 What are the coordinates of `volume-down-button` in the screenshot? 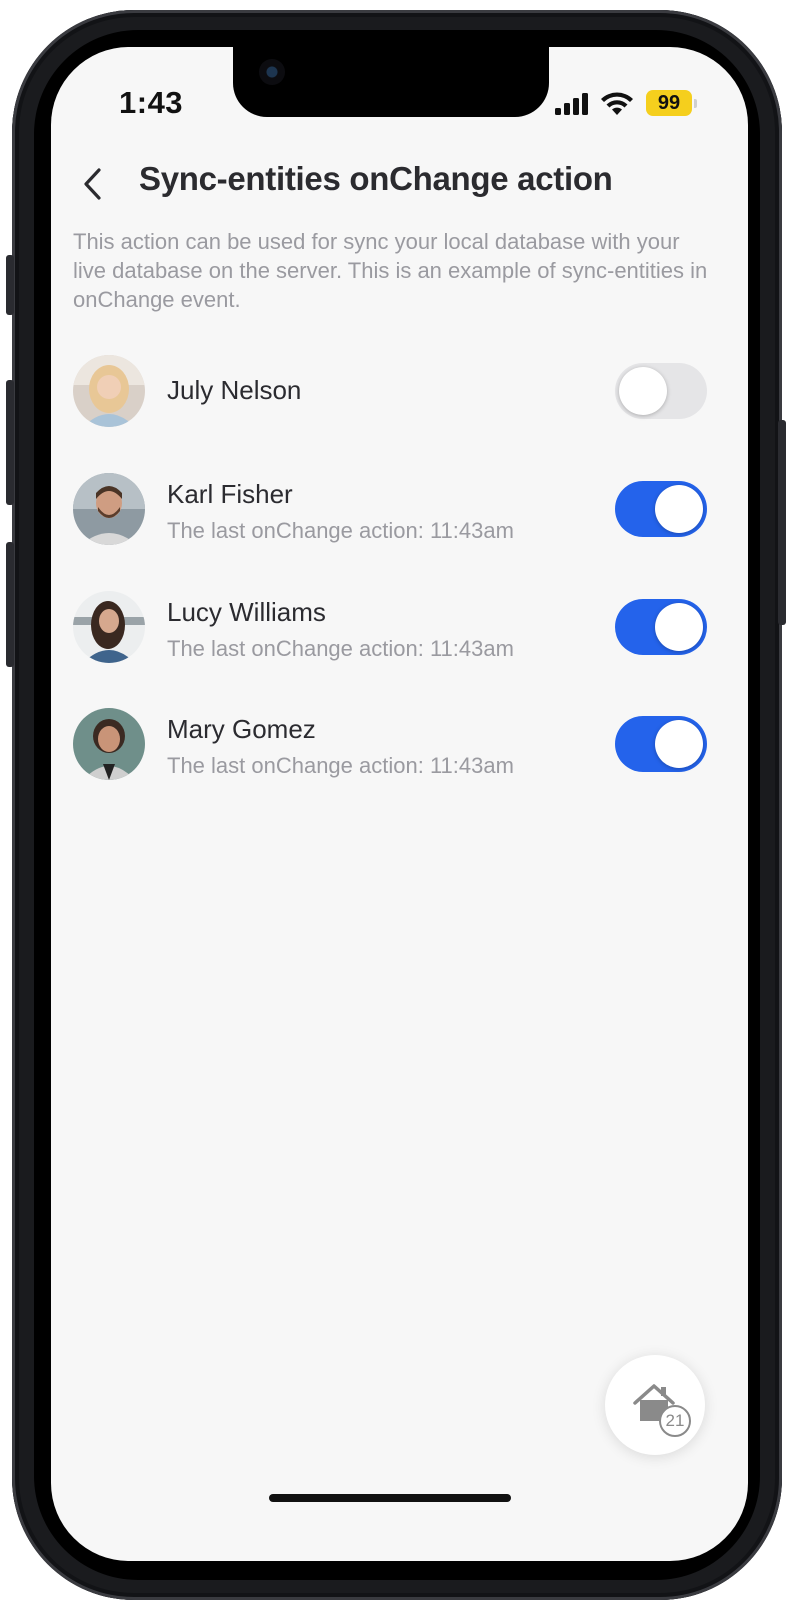 It's located at (10, 604).